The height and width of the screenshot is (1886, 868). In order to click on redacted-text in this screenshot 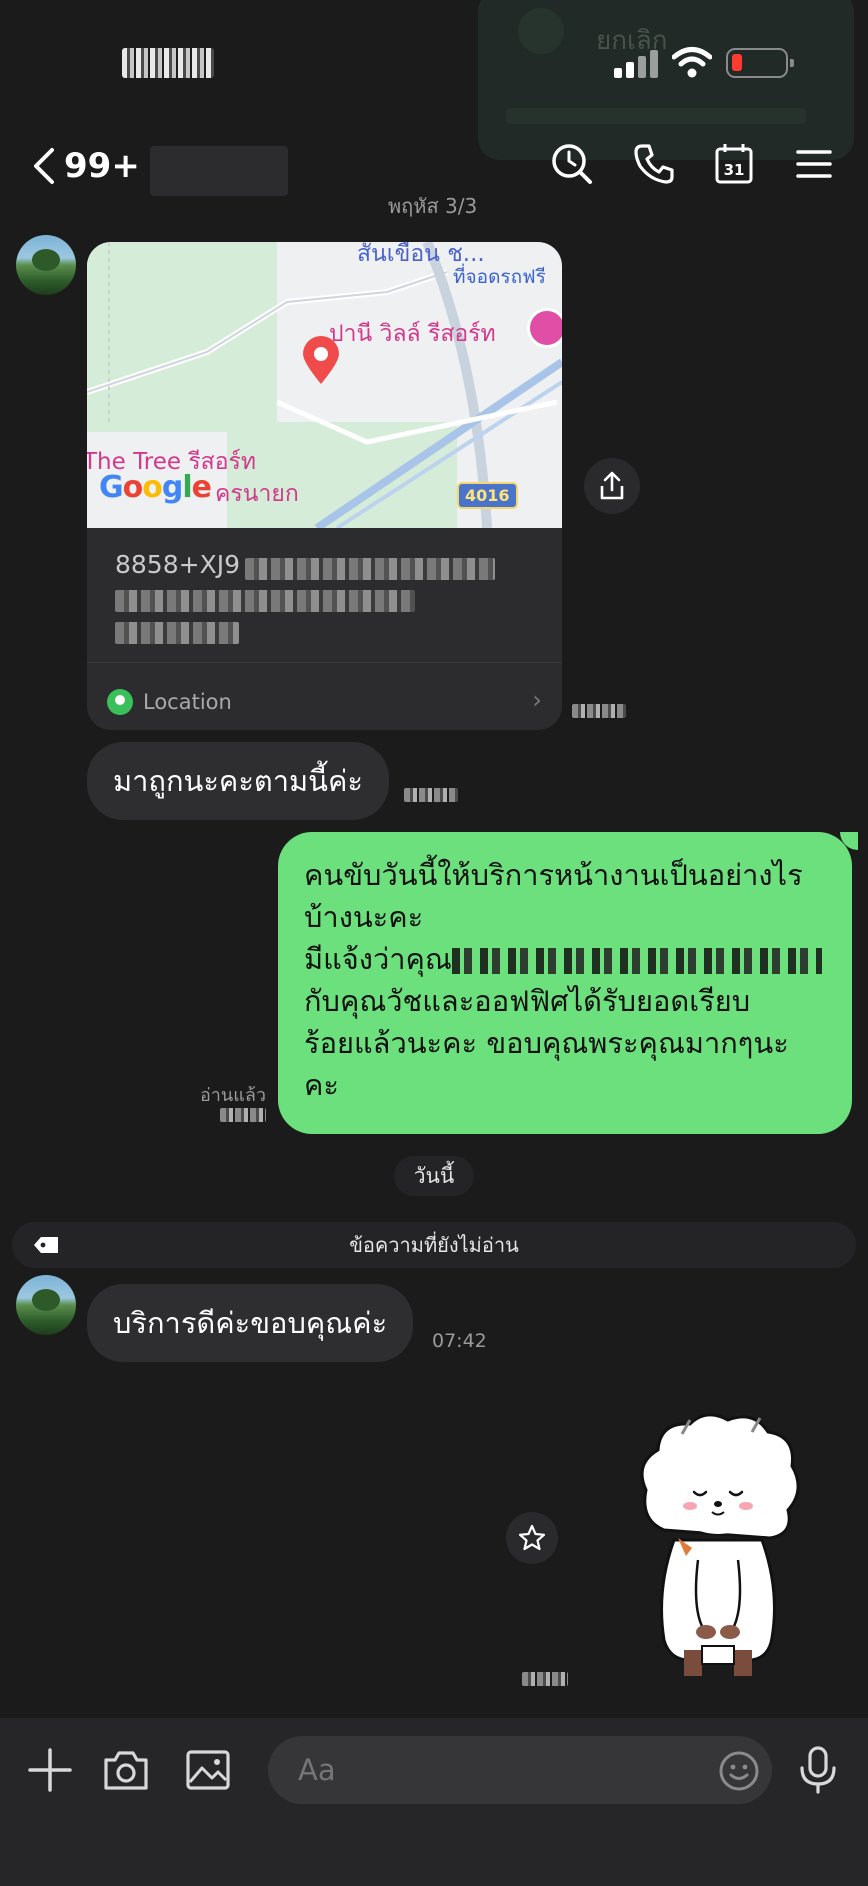, I will do `click(636, 961)`.